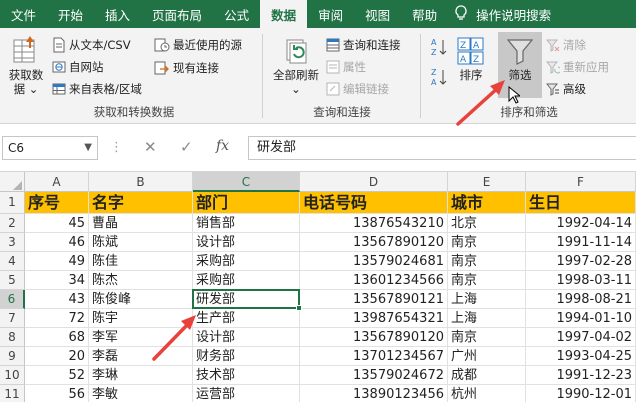 The height and width of the screenshot is (402, 636). What do you see at coordinates (174, 338) in the screenshot?
I see `arrow-to-cell` at bounding box center [174, 338].